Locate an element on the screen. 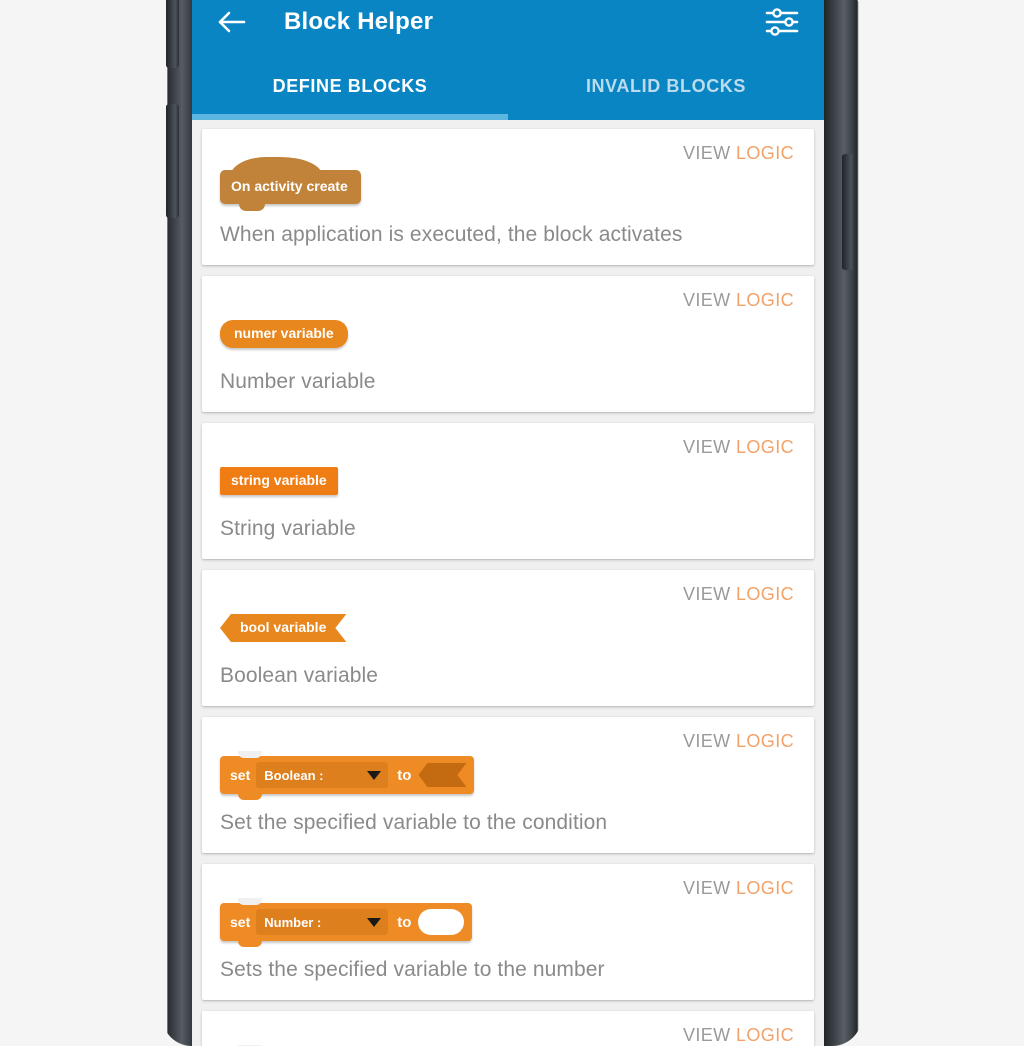 This screenshot has width=1024, height=1046. volume-up-button is located at coordinates (172, 34).